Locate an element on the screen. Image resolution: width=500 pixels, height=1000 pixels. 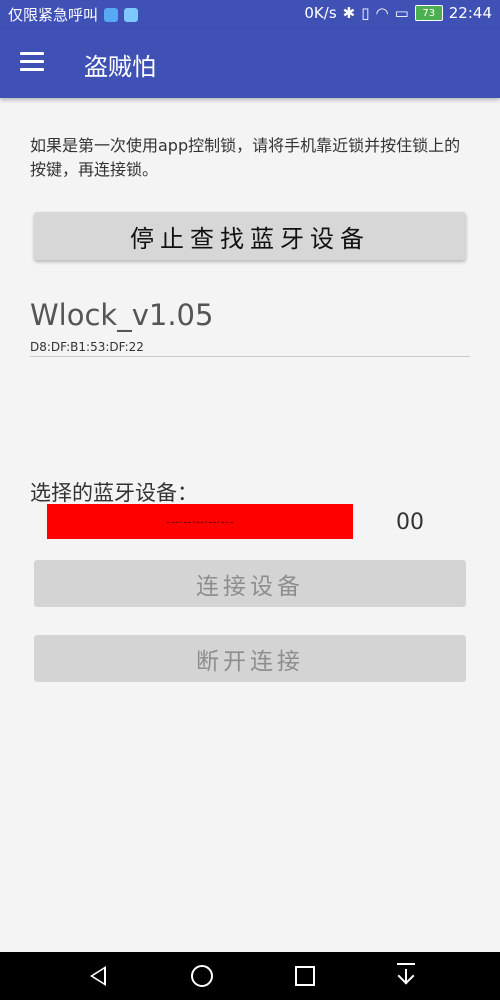
home-icon is located at coordinates (202, 976).